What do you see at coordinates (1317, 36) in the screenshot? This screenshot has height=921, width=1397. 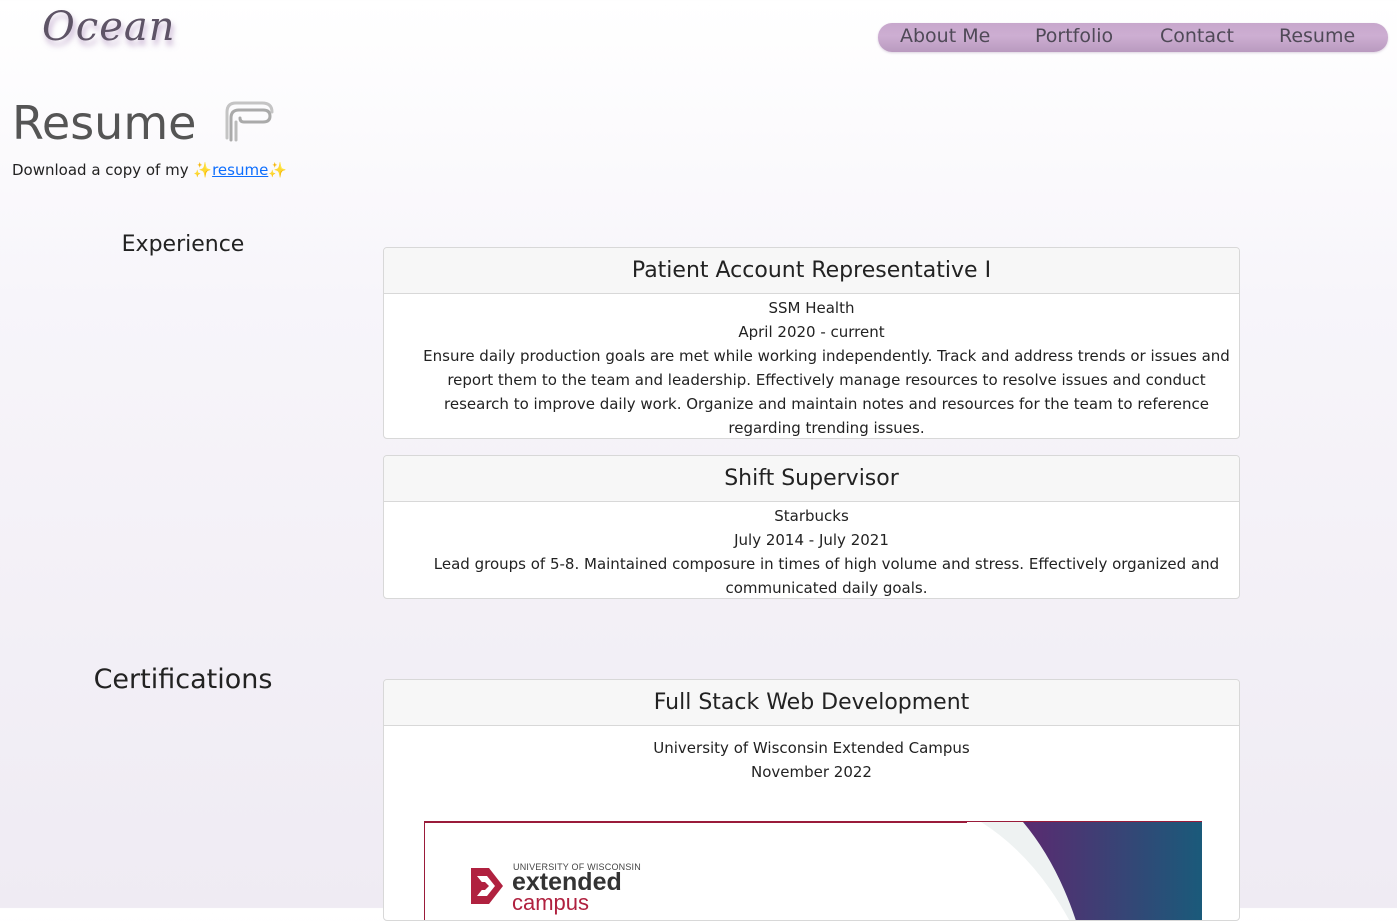 I see `nav-resume: Resume` at bounding box center [1317, 36].